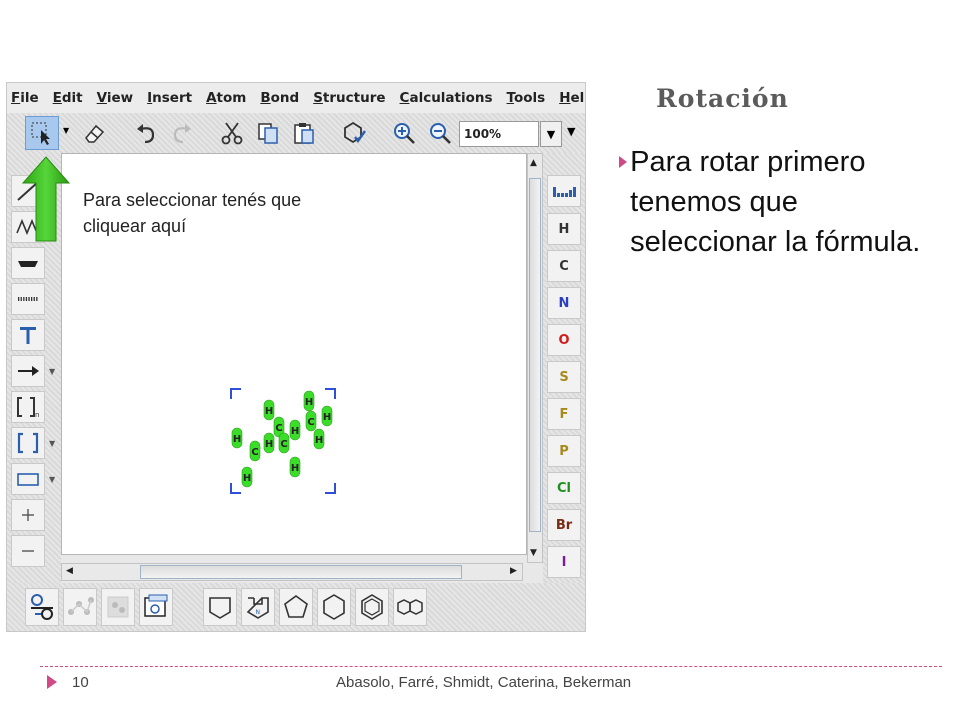 The height and width of the screenshot is (720, 960). I want to click on menu-insert: Insert, so click(169, 98).